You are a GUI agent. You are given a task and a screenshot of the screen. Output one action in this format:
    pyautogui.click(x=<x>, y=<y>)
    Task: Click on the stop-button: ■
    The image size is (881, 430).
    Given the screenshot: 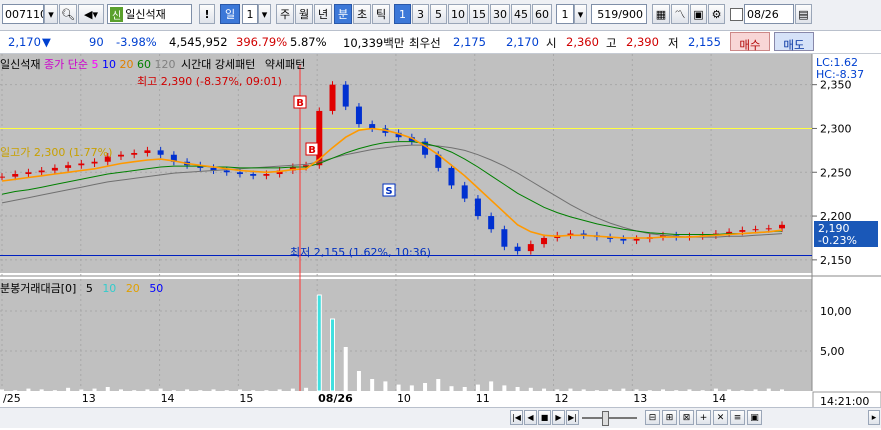 What is the action you would take?
    pyautogui.click(x=544, y=417)
    